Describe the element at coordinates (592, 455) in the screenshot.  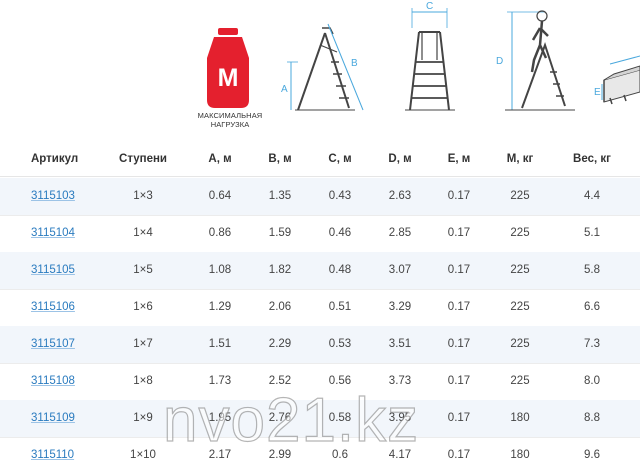
I see `cell-weight: 9.6` at that location.